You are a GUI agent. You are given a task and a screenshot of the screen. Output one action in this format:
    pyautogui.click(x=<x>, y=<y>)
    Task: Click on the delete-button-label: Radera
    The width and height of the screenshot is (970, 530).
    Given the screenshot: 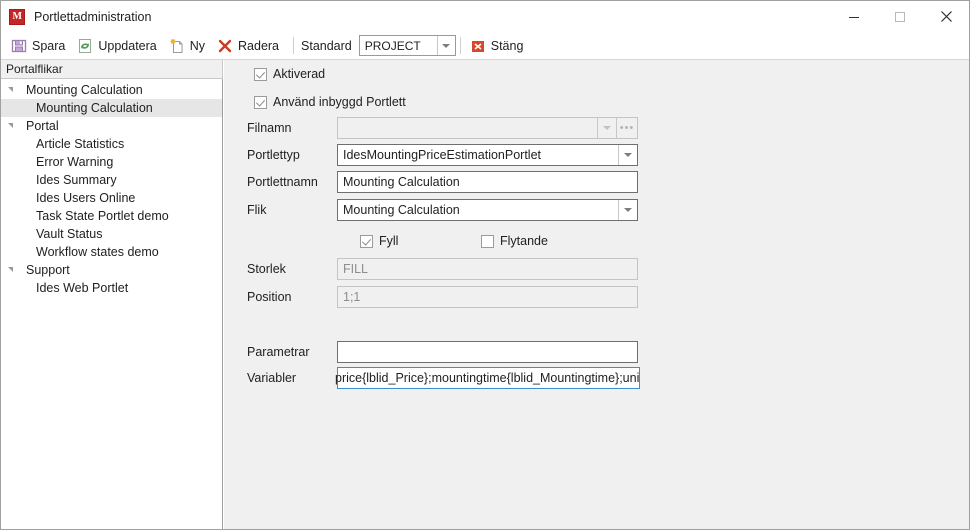 What is the action you would take?
    pyautogui.click(x=259, y=45)
    